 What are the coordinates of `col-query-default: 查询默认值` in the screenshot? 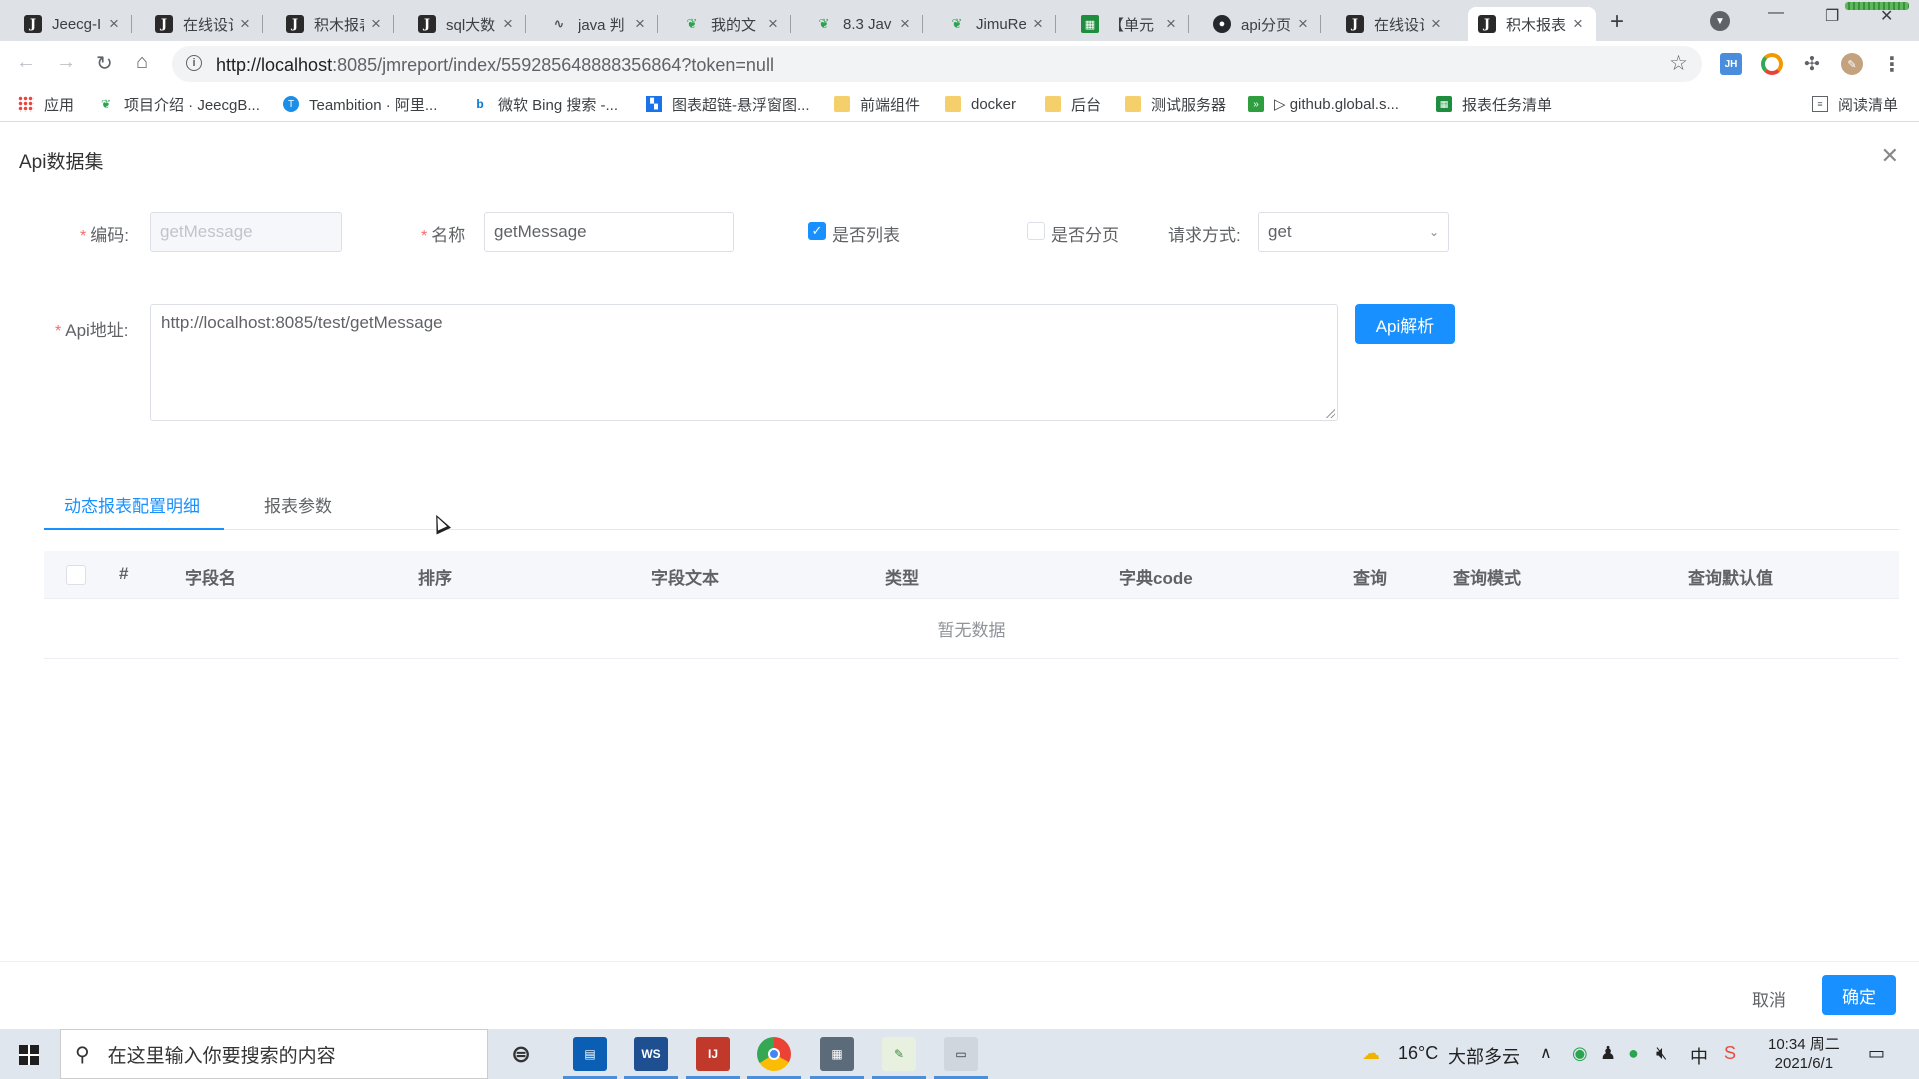 It's located at (1730, 578).